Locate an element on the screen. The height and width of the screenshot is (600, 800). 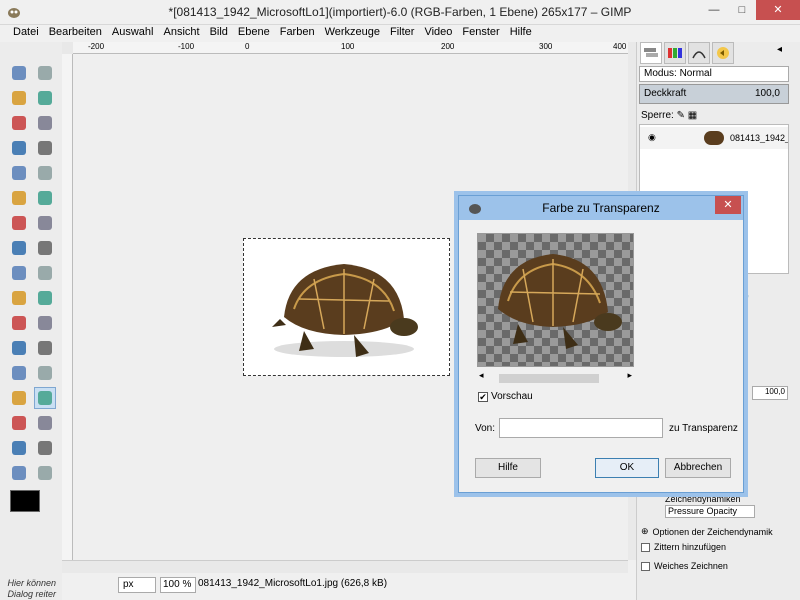
tool-zoom is located at coordinates (45, 173).